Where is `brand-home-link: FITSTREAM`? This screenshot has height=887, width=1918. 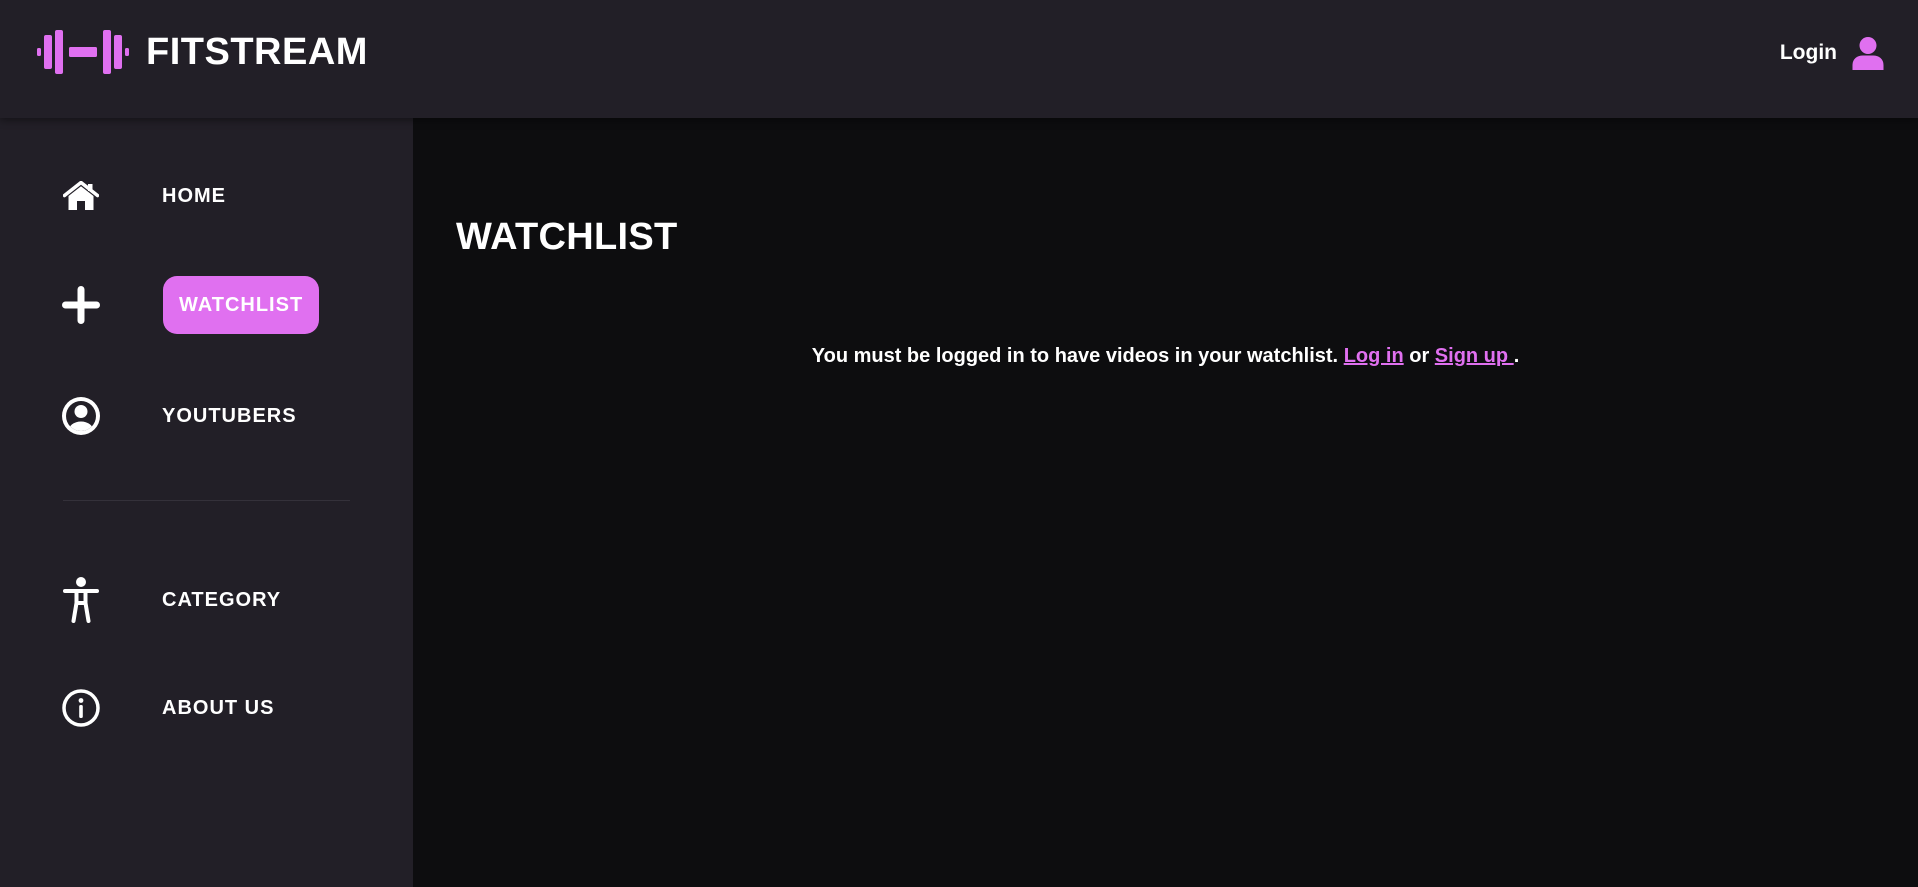 brand-home-link: FITSTREAM is located at coordinates (202, 52).